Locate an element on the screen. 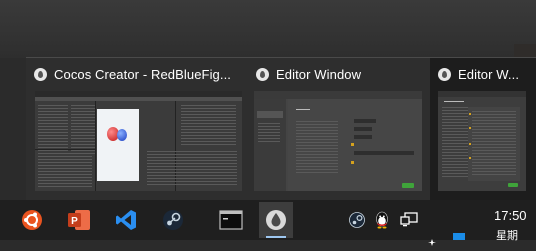  taskbar-app-powerpoint: P is located at coordinates (79, 220).